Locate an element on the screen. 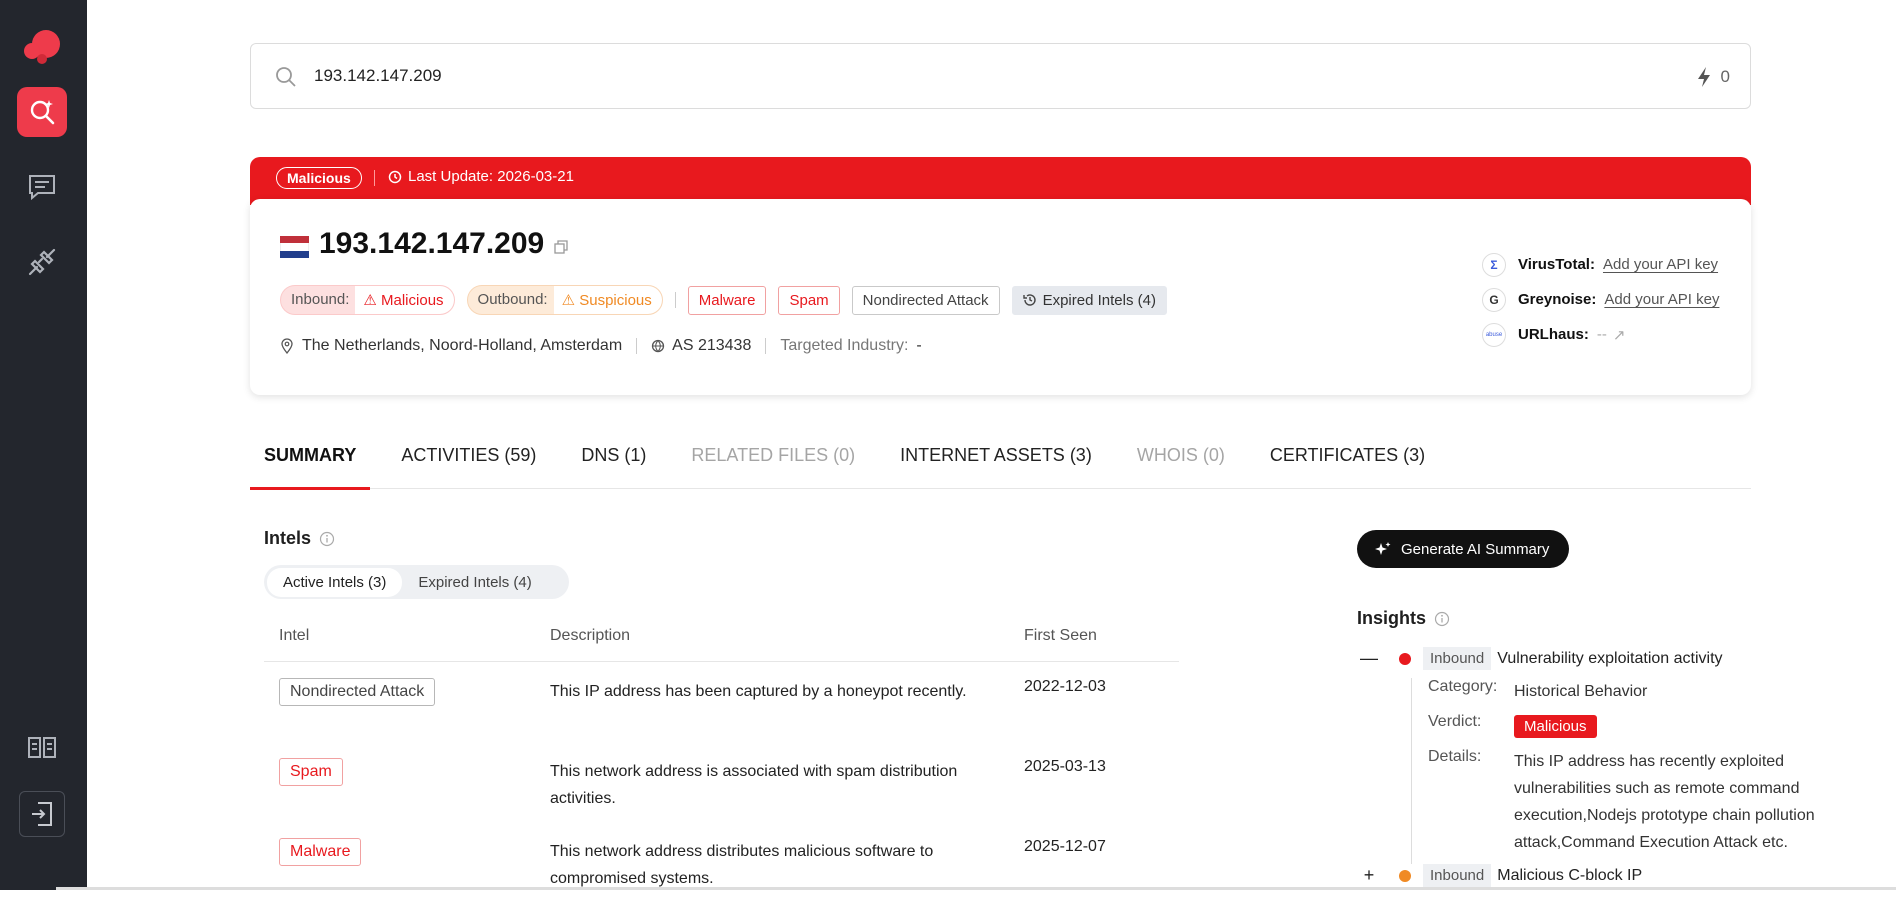 The width and height of the screenshot is (1896, 902). tab-certificates: CERTIFICATES (3) is located at coordinates (1347, 460).